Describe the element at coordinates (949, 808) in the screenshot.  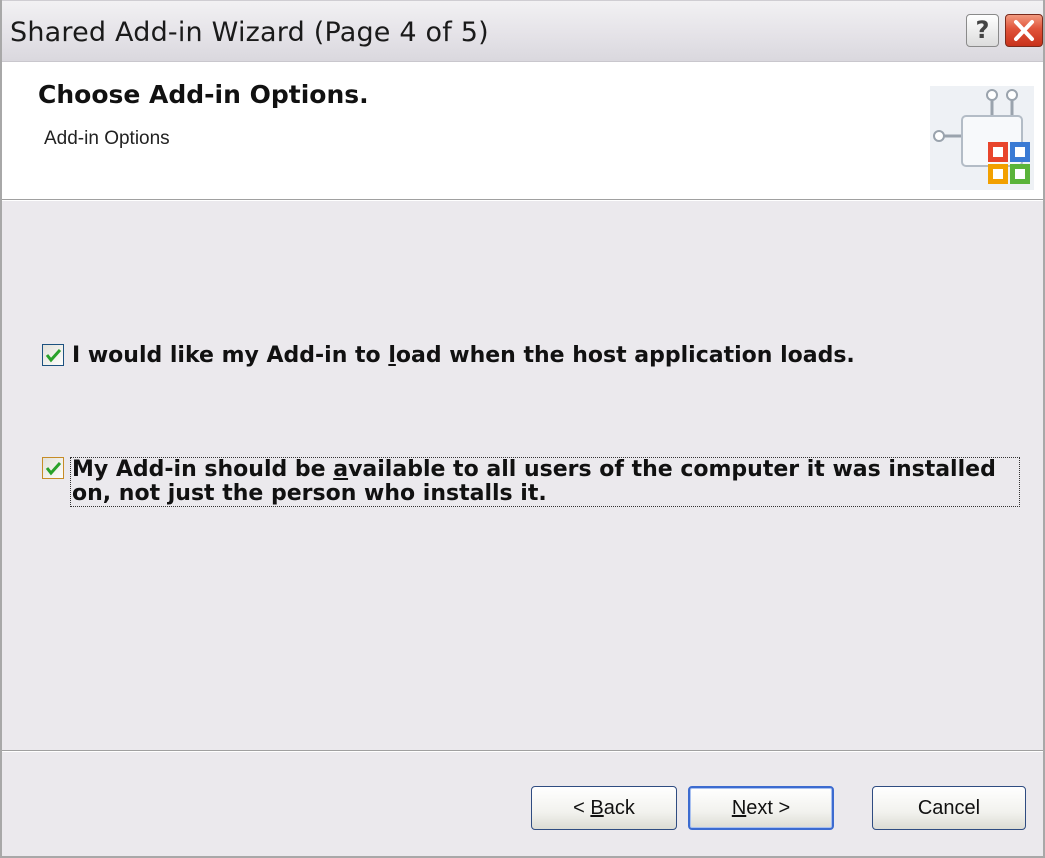
I see `cancel-button: Cancel` at that location.